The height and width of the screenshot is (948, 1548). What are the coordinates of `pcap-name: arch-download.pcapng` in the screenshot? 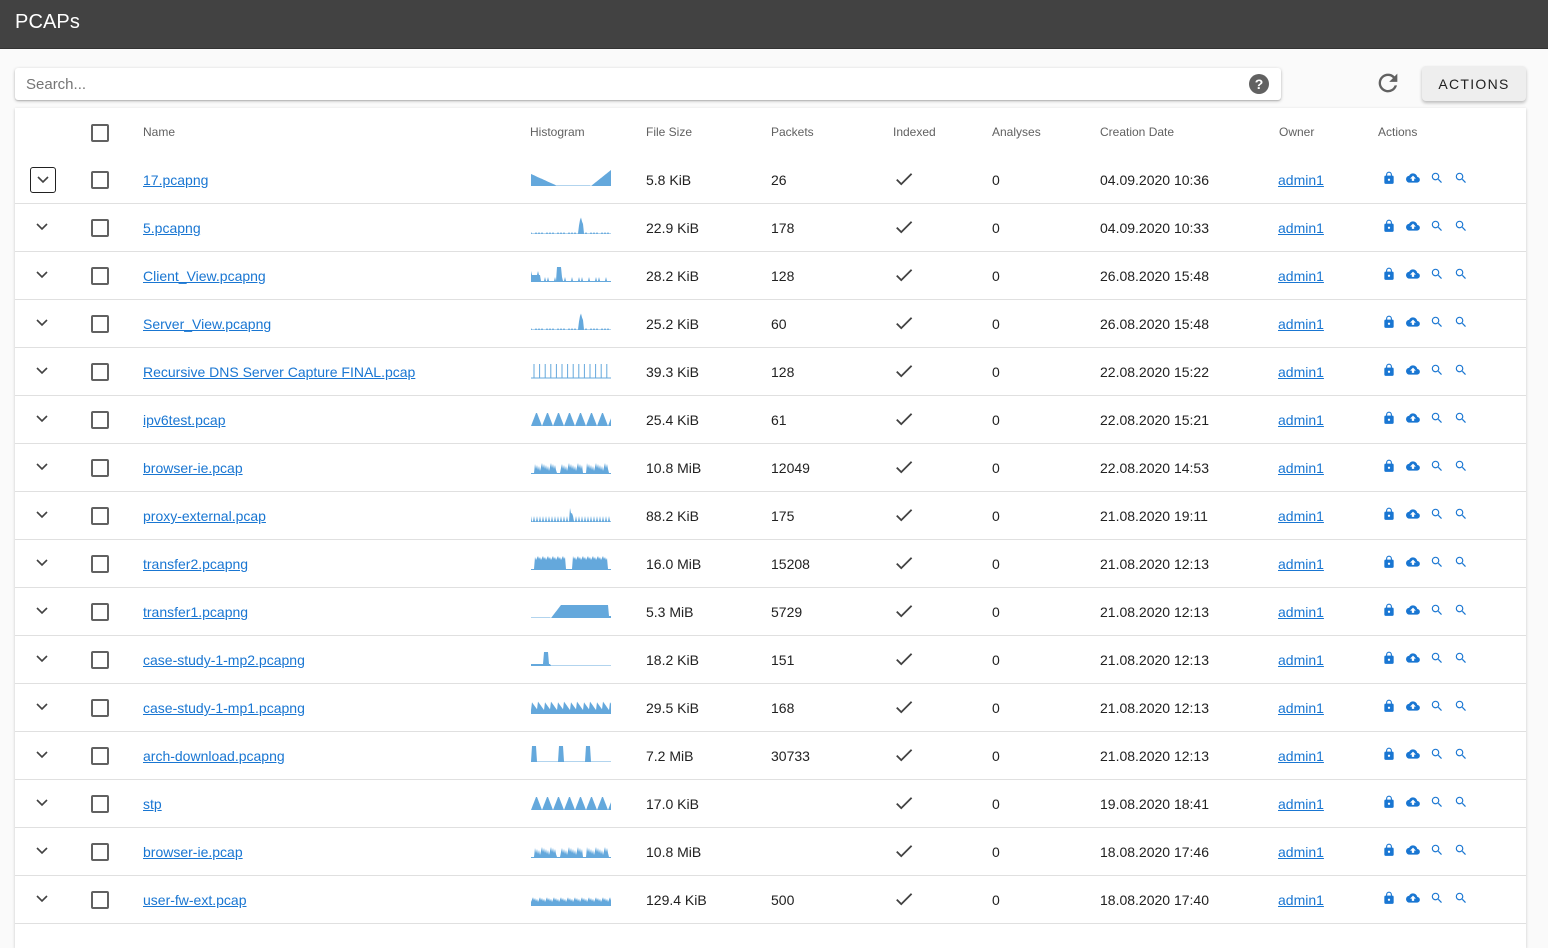 It's located at (214, 756).